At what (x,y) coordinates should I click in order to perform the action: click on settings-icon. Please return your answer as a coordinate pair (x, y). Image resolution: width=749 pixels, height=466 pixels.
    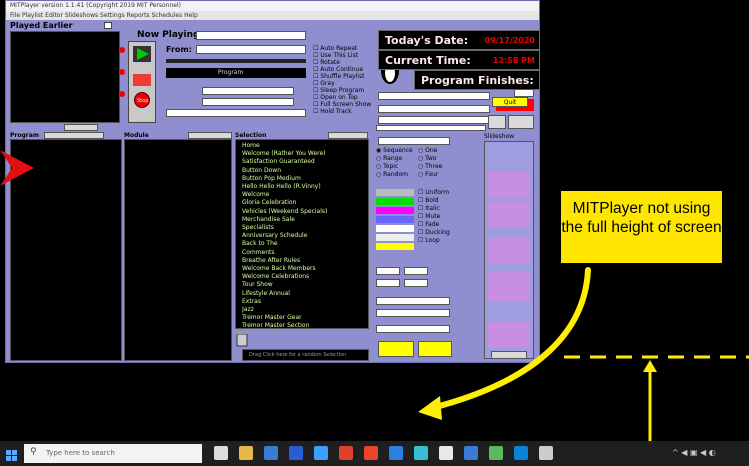
    Looking at the image, I should click on (446, 453).